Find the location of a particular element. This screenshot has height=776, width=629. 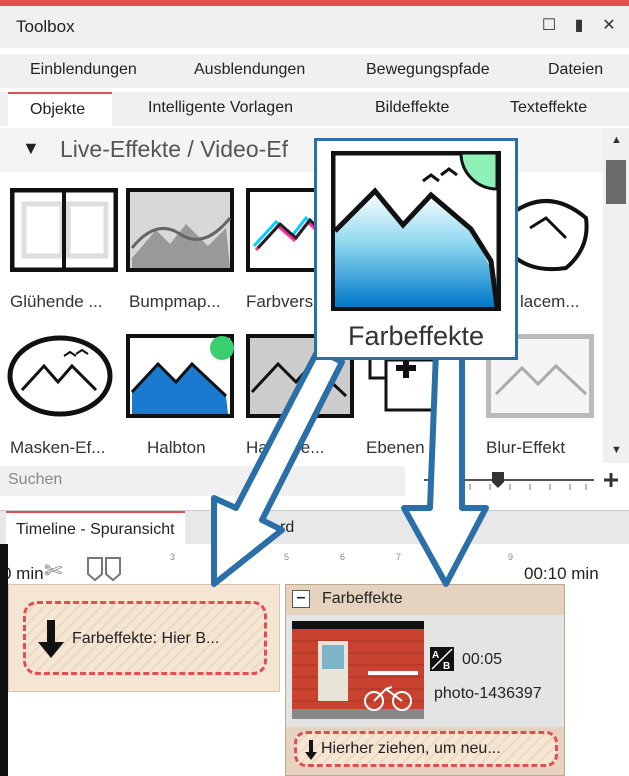

ruler-tick: 5 is located at coordinates (287, 557).